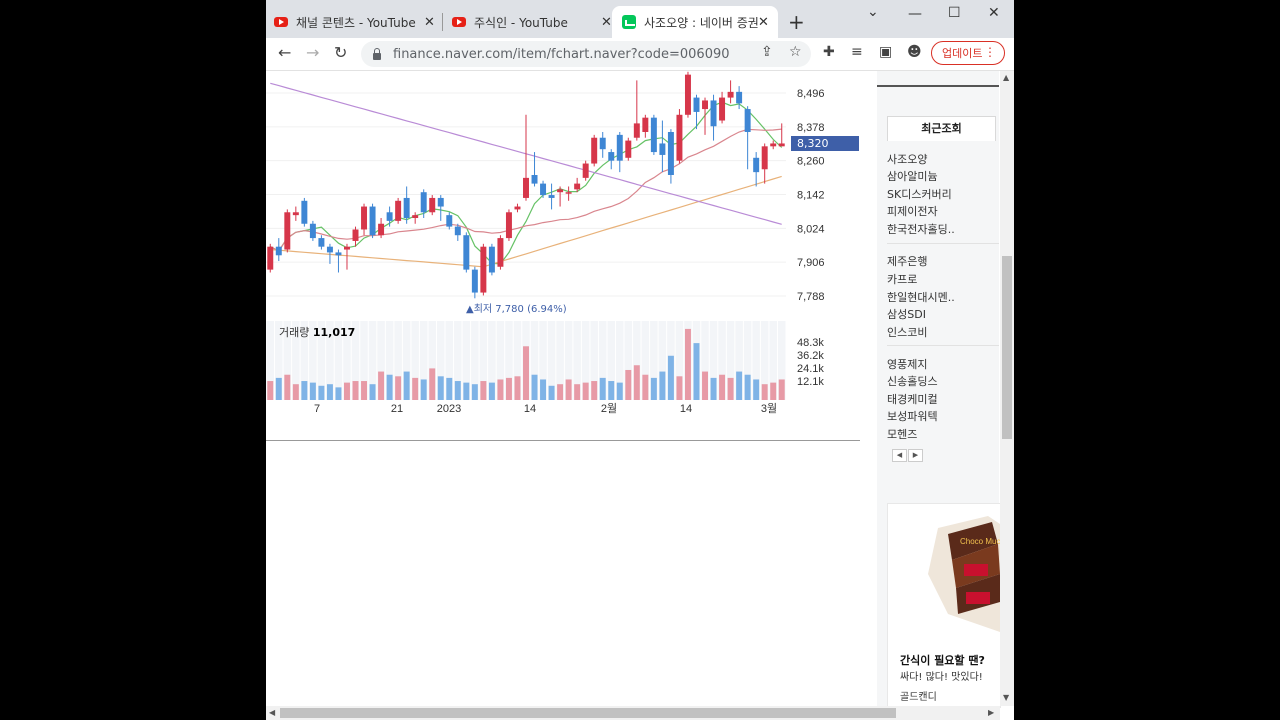 The image size is (1280, 720). I want to click on vertical-scroll-thumb, so click(1007, 347).